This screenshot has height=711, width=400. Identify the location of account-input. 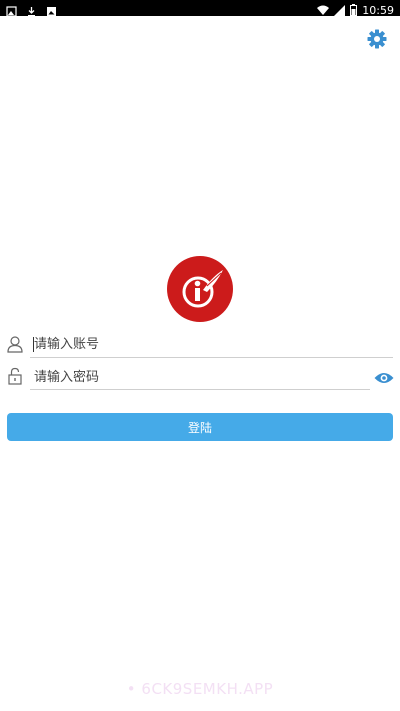
(213, 344).